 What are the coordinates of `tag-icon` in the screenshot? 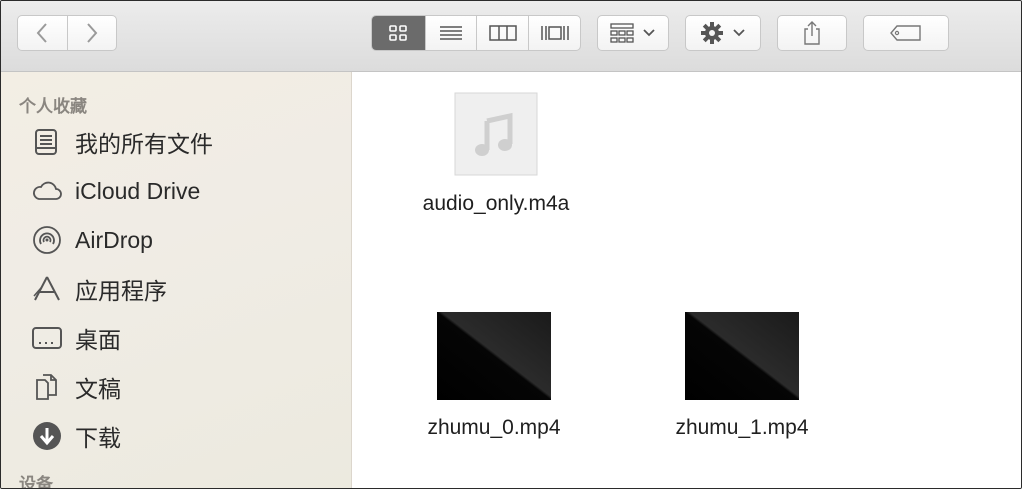 It's located at (905, 33).